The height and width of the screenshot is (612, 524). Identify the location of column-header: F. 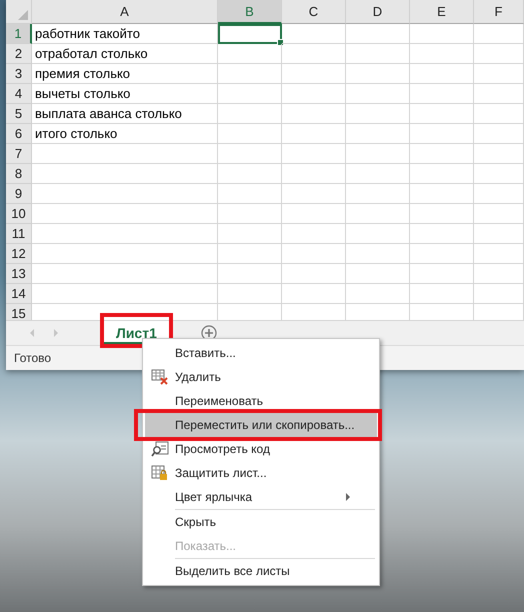
(499, 12).